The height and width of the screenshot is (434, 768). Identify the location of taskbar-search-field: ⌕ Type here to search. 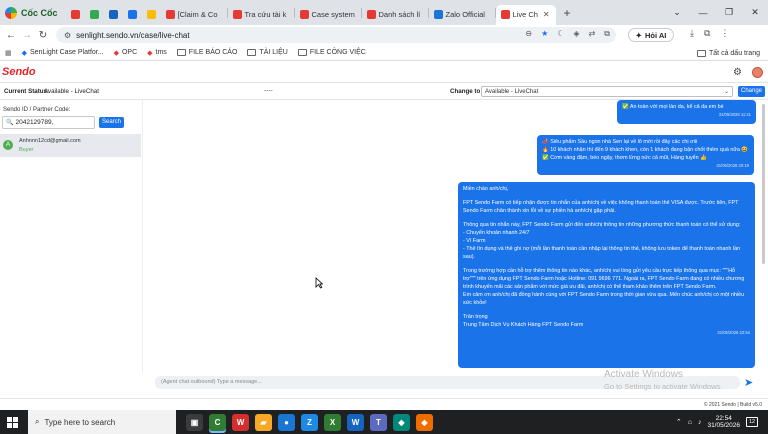
(102, 422).